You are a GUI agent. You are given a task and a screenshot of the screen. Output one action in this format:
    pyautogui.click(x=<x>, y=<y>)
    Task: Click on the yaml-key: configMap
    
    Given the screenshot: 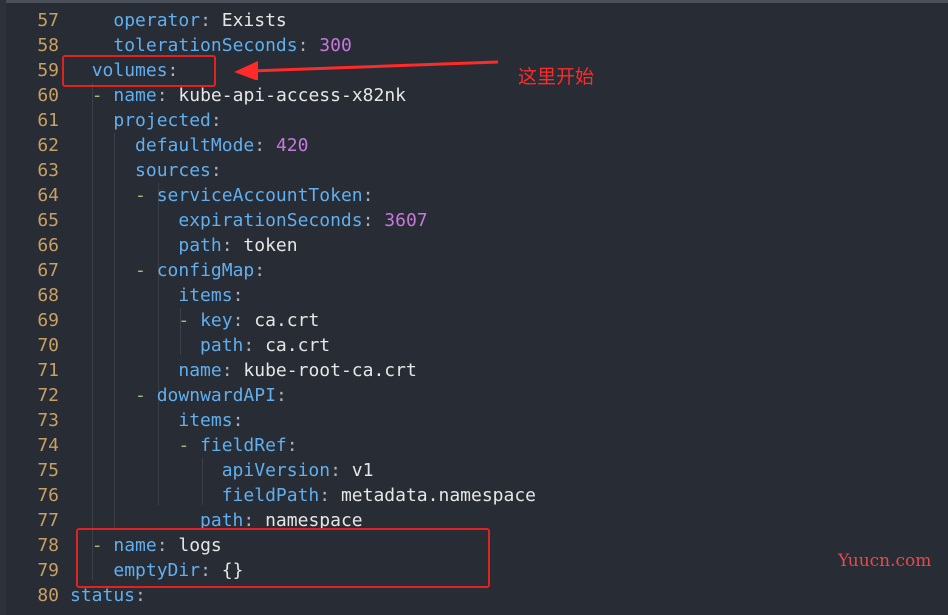 What is the action you would take?
    pyautogui.click(x=205, y=270)
    